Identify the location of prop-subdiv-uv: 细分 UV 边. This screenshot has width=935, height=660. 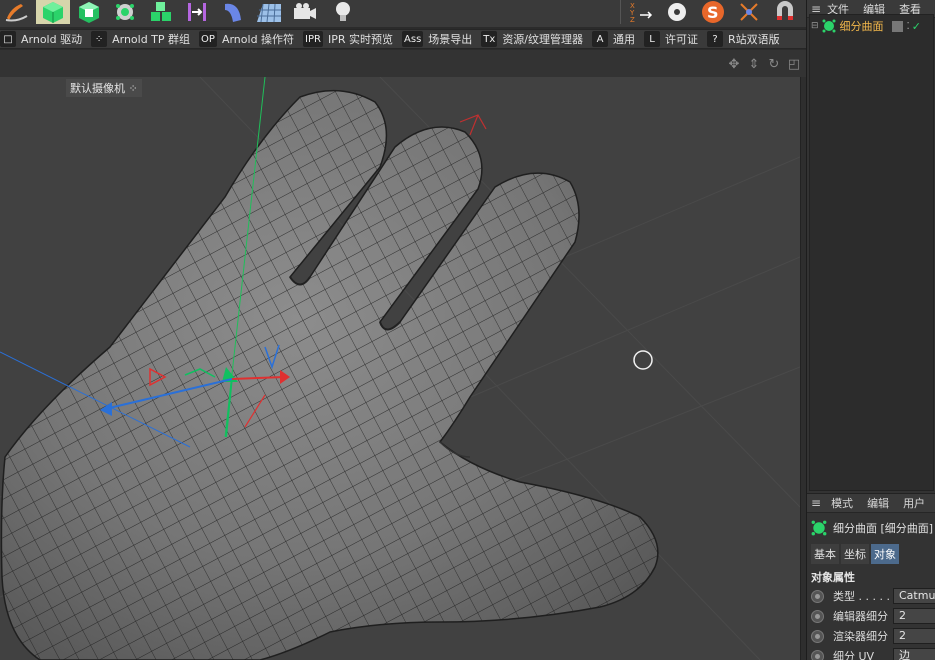
(873, 653).